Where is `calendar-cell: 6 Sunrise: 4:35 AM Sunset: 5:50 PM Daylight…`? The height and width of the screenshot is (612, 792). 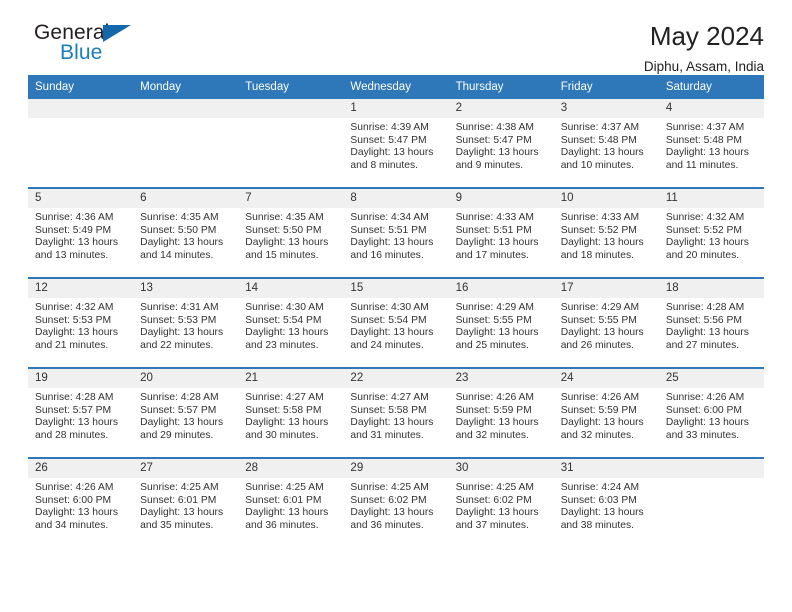 calendar-cell: 6 Sunrise: 4:35 AM Sunset: 5:50 PM Daylight… is located at coordinates (186, 232).